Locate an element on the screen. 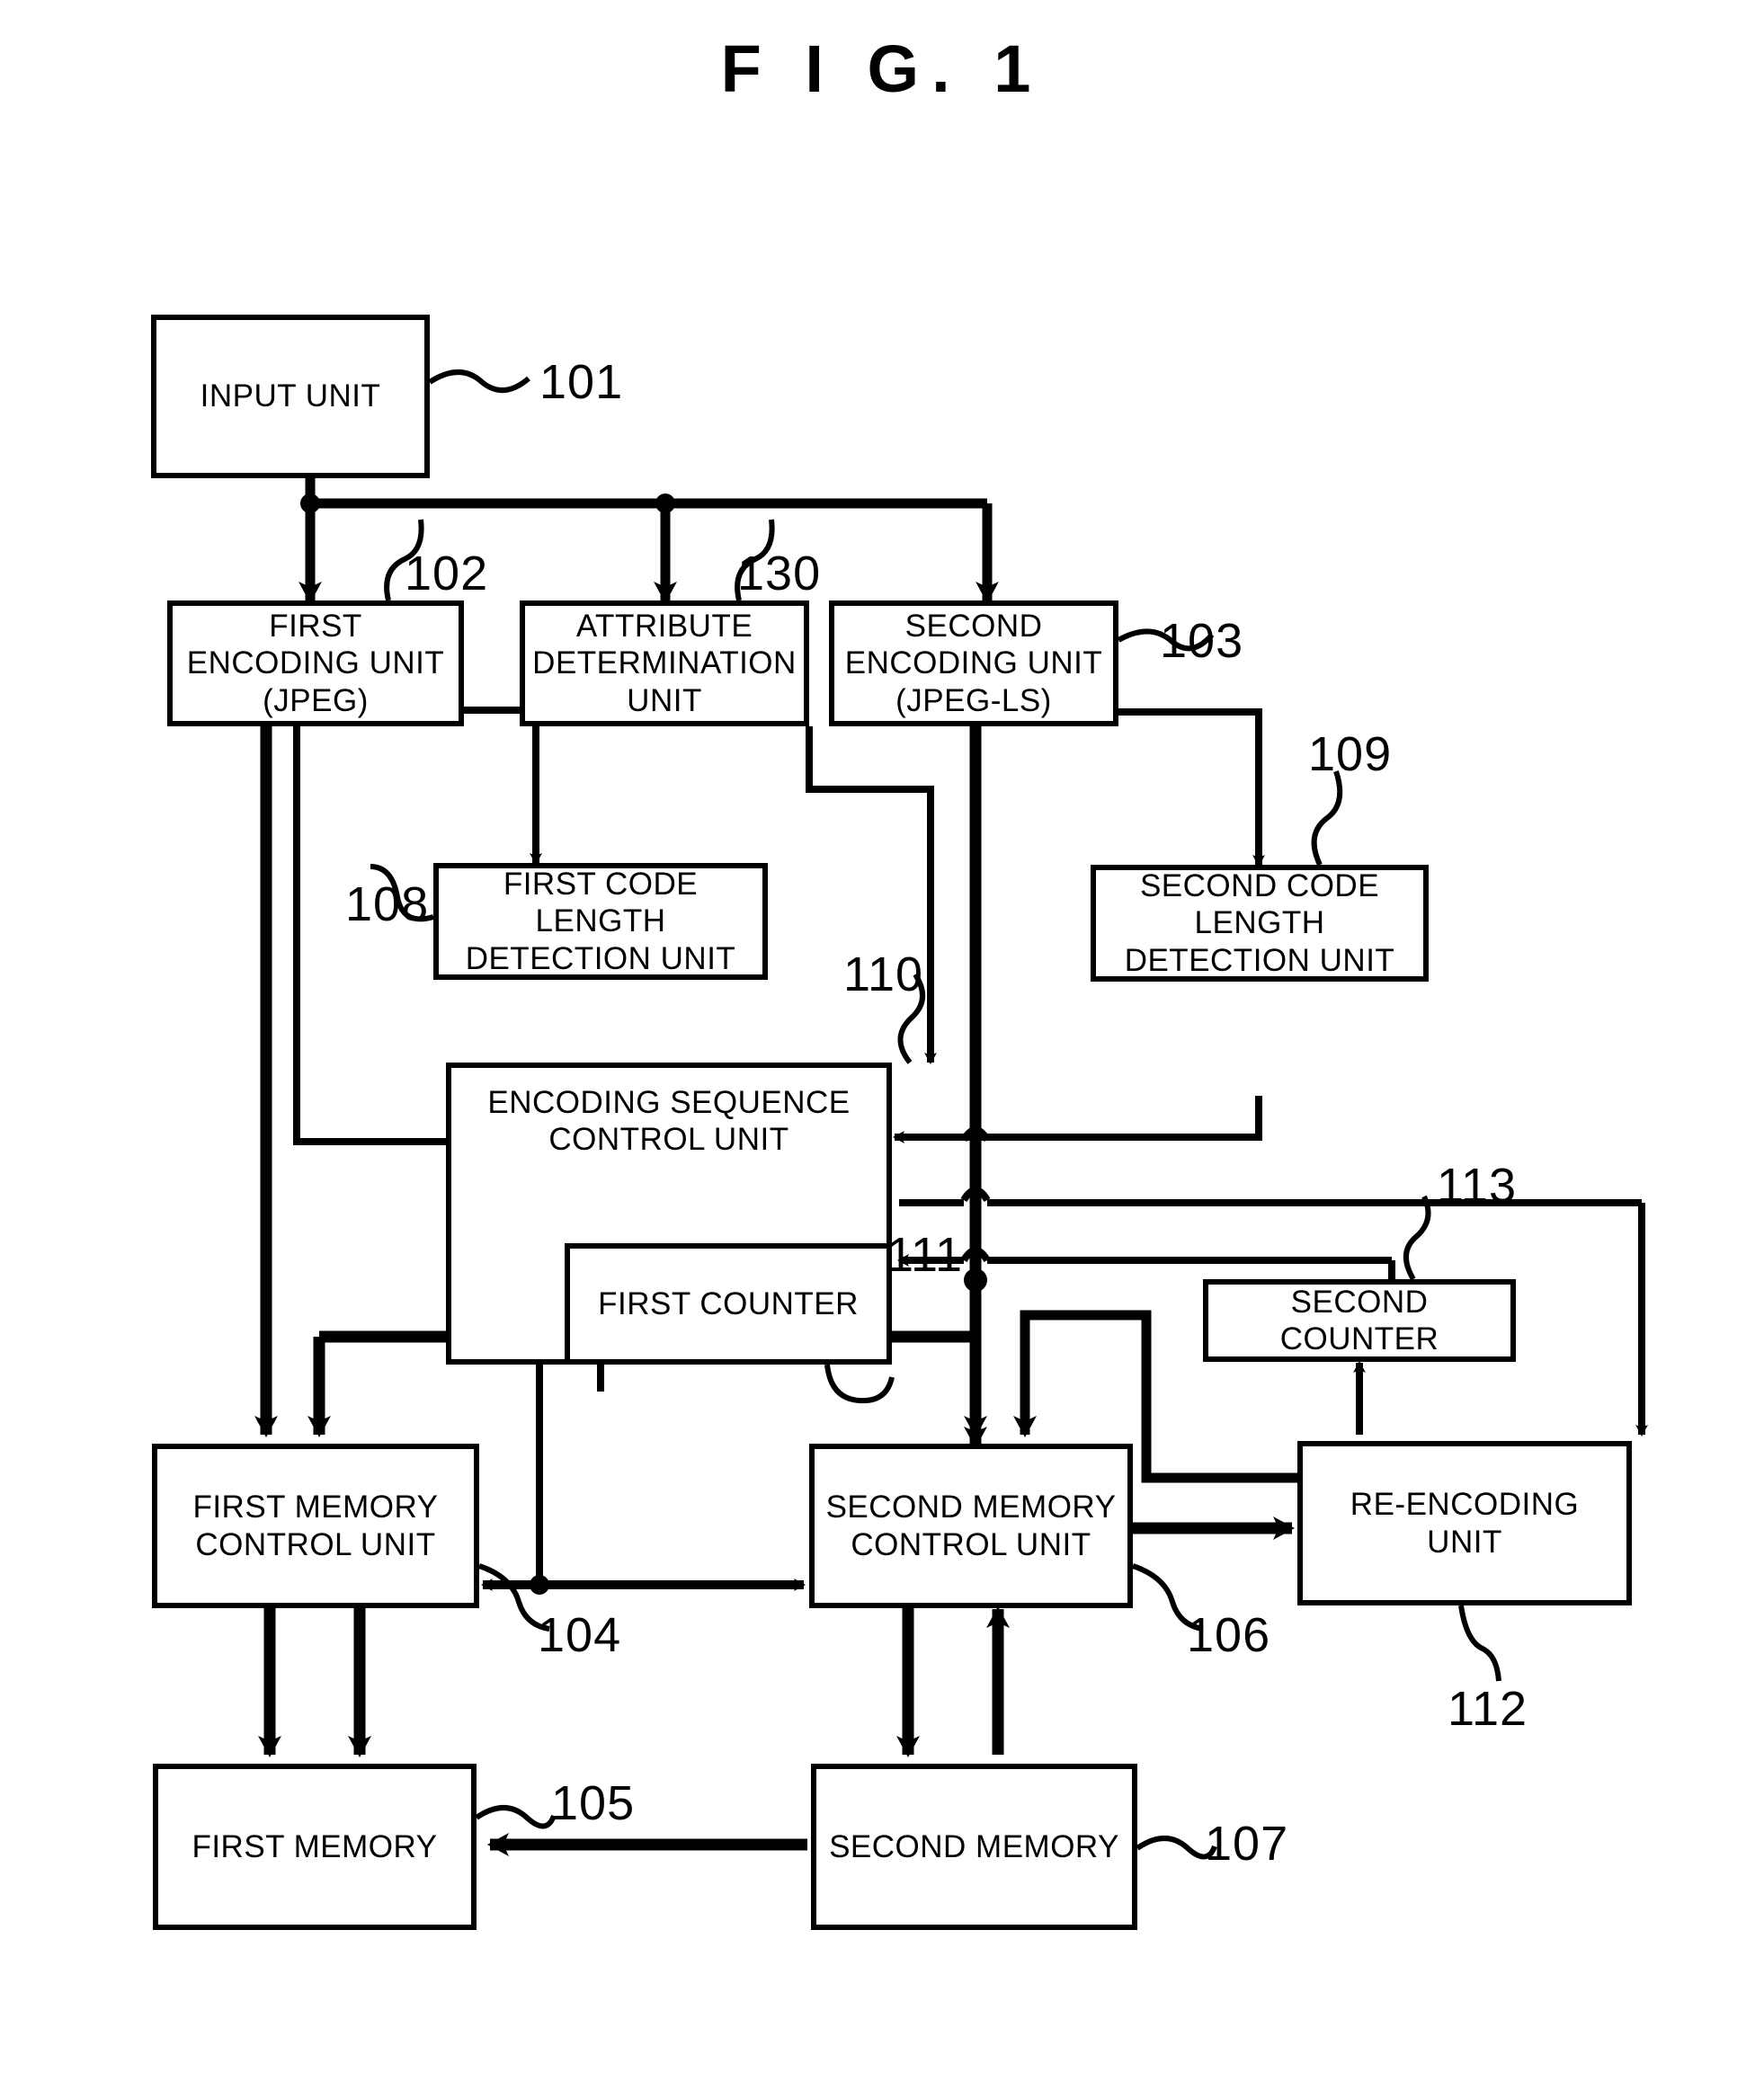 The width and height of the screenshot is (1764, 2090). block-attribute-determination-unit: ATTRIBUTE DETERMINATION UNIT is located at coordinates (665, 663).